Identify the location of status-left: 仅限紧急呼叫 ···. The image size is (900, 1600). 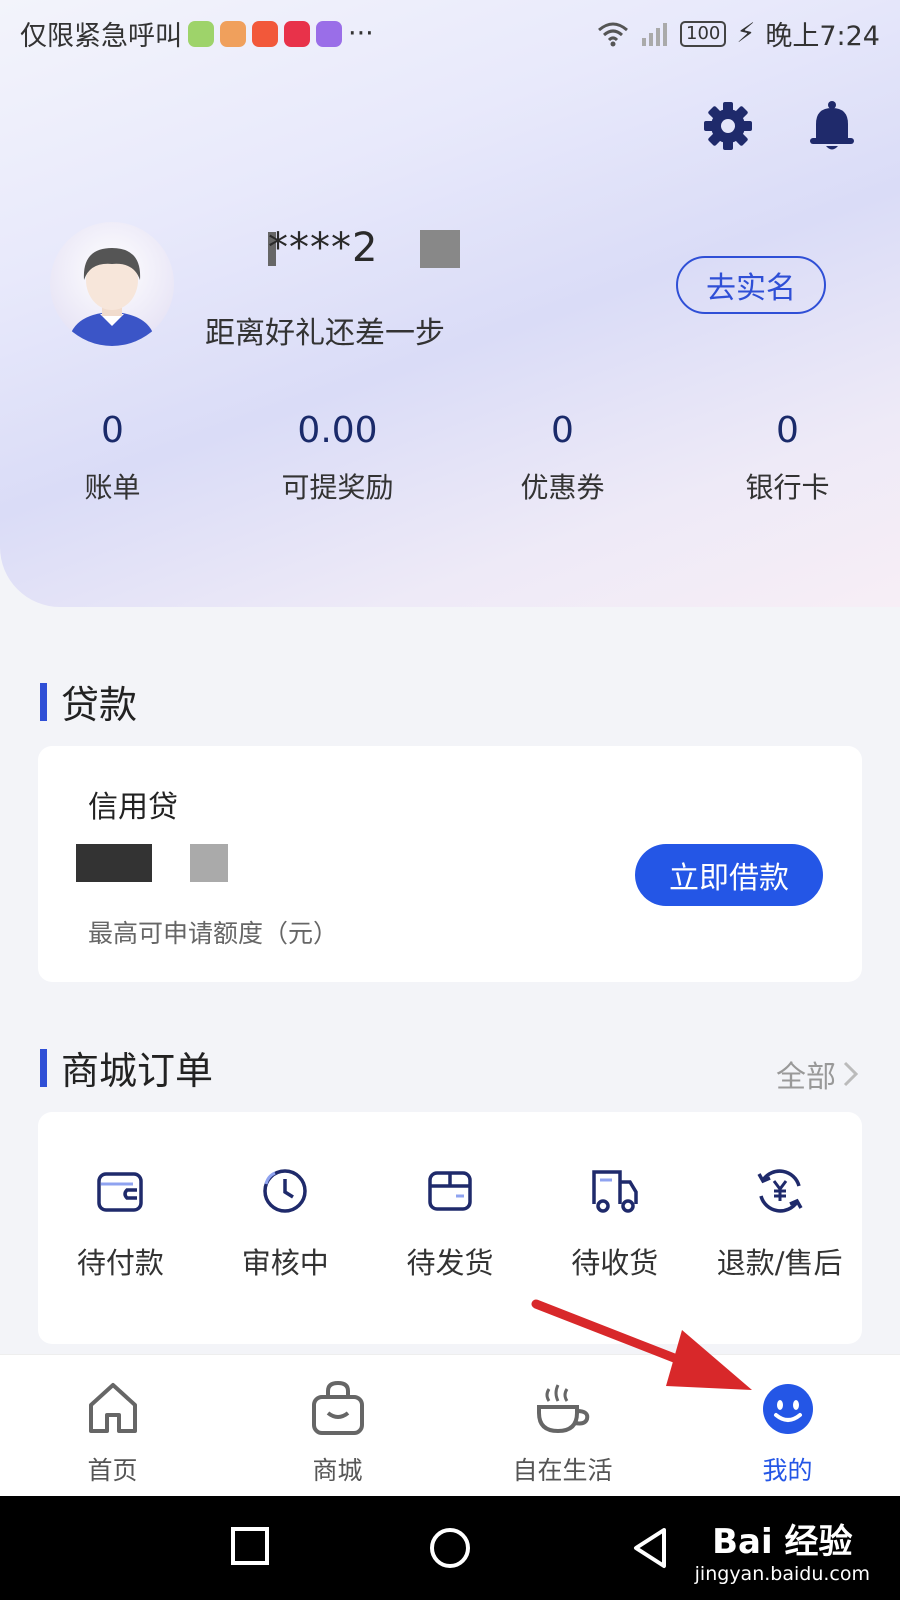
(197, 33).